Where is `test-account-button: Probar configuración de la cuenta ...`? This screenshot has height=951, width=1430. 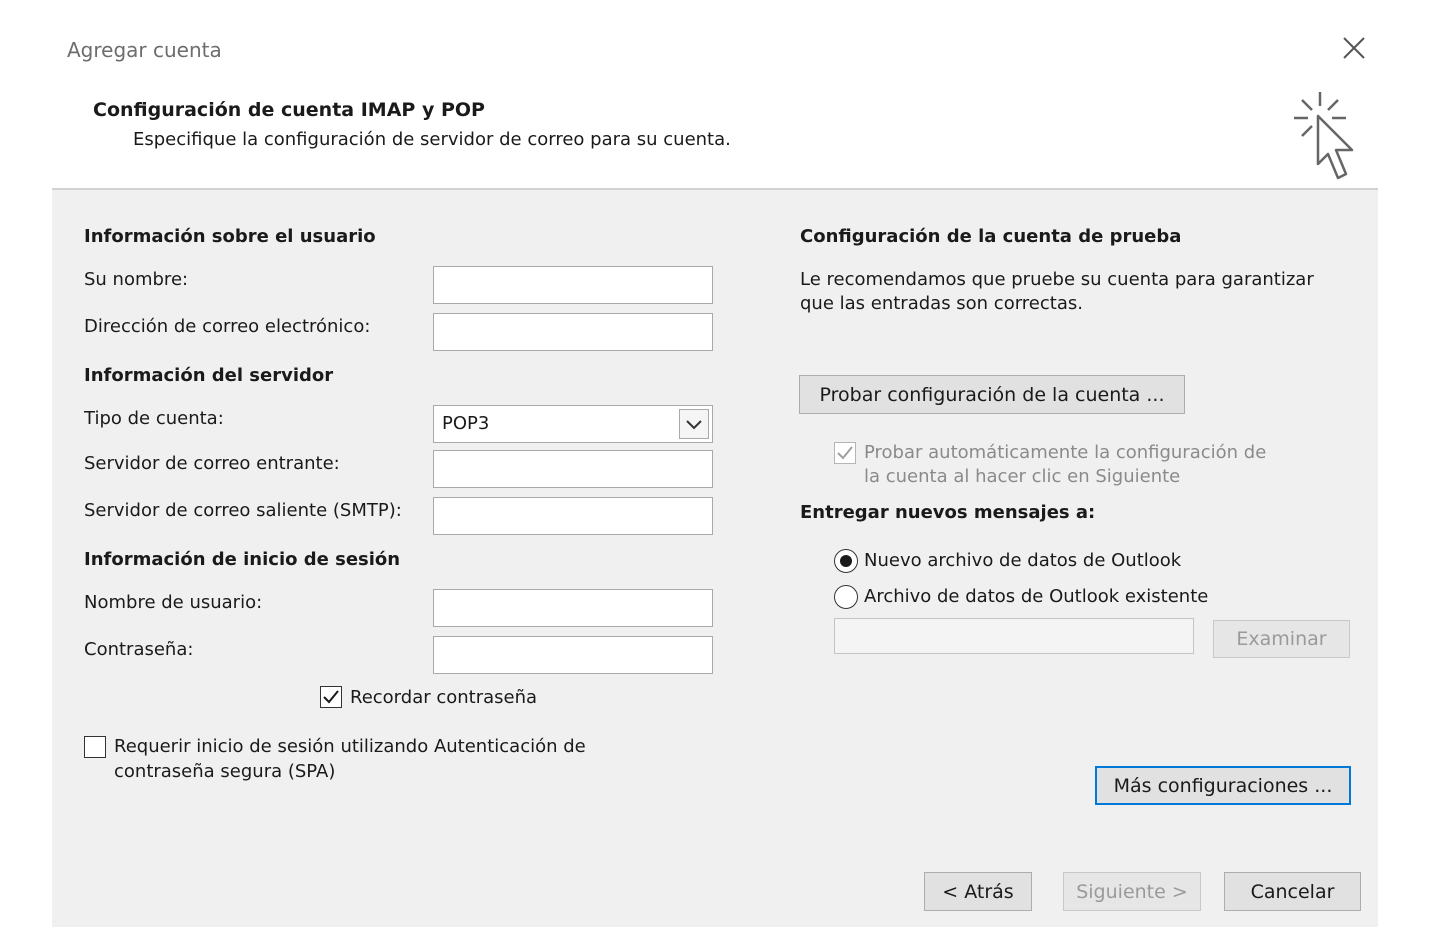
test-account-button: Probar configuración de la cuenta ... is located at coordinates (992, 394).